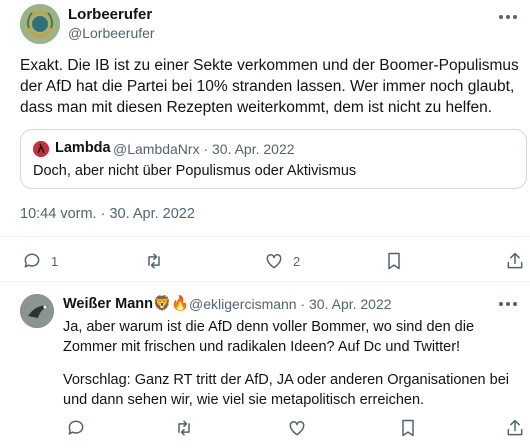  I want to click on quote-author-name: Lambda, so click(83, 148).